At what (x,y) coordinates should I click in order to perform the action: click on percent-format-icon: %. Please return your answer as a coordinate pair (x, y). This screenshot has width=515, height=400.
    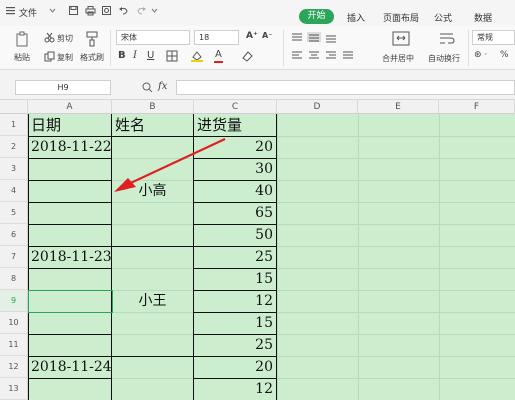
    Looking at the image, I should click on (504, 55).